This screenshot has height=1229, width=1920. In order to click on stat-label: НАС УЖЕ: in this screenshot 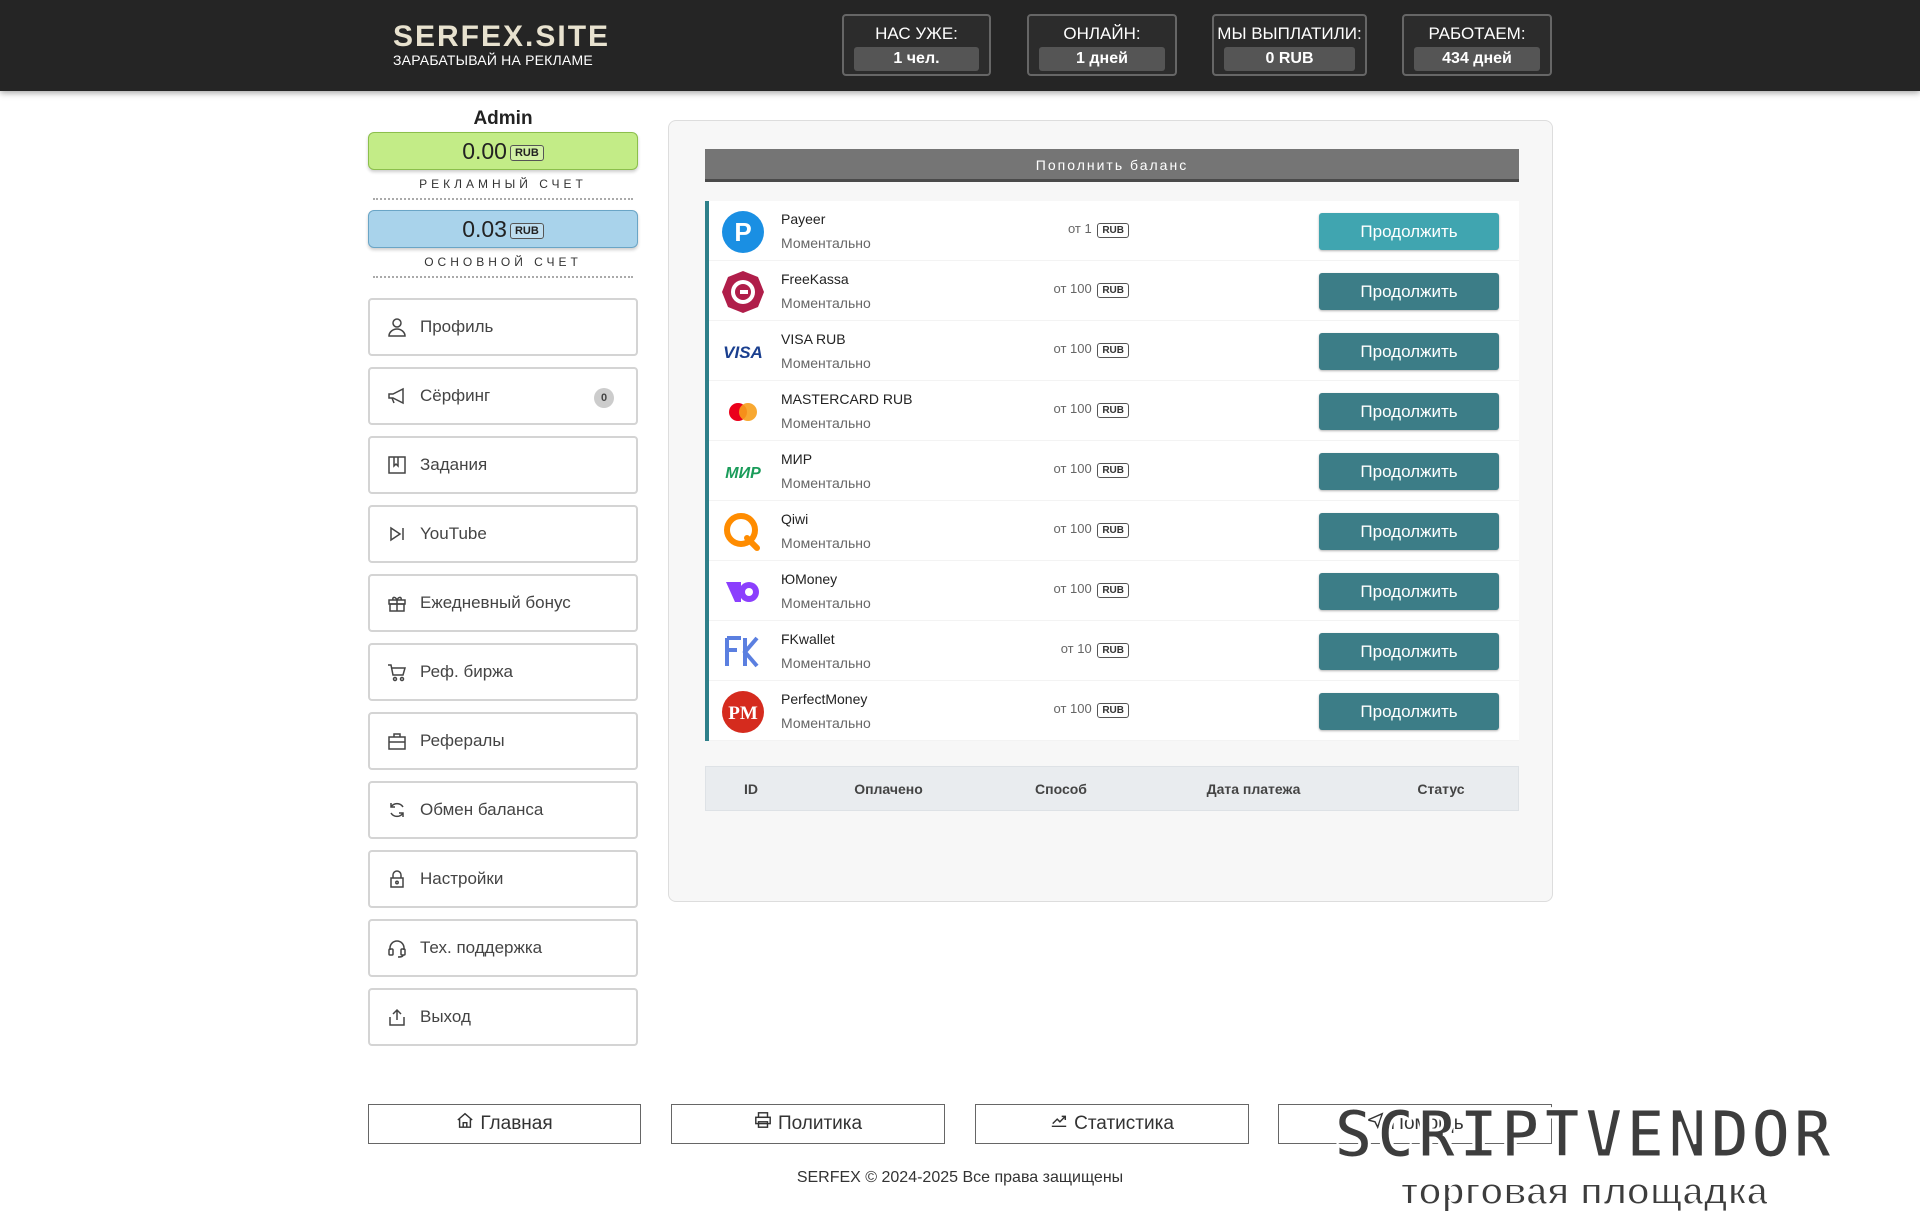, I will do `click(916, 33)`.